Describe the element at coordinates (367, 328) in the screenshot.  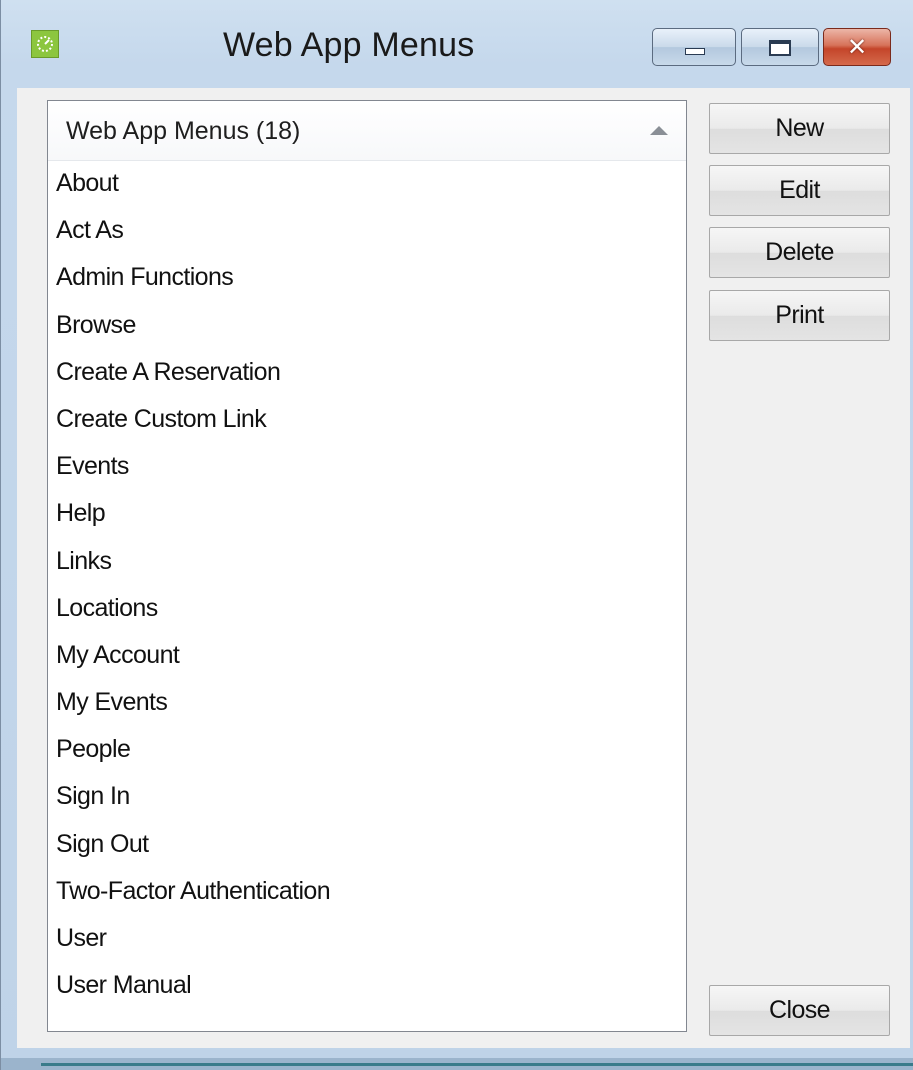
I see `list-item: Browse` at that location.